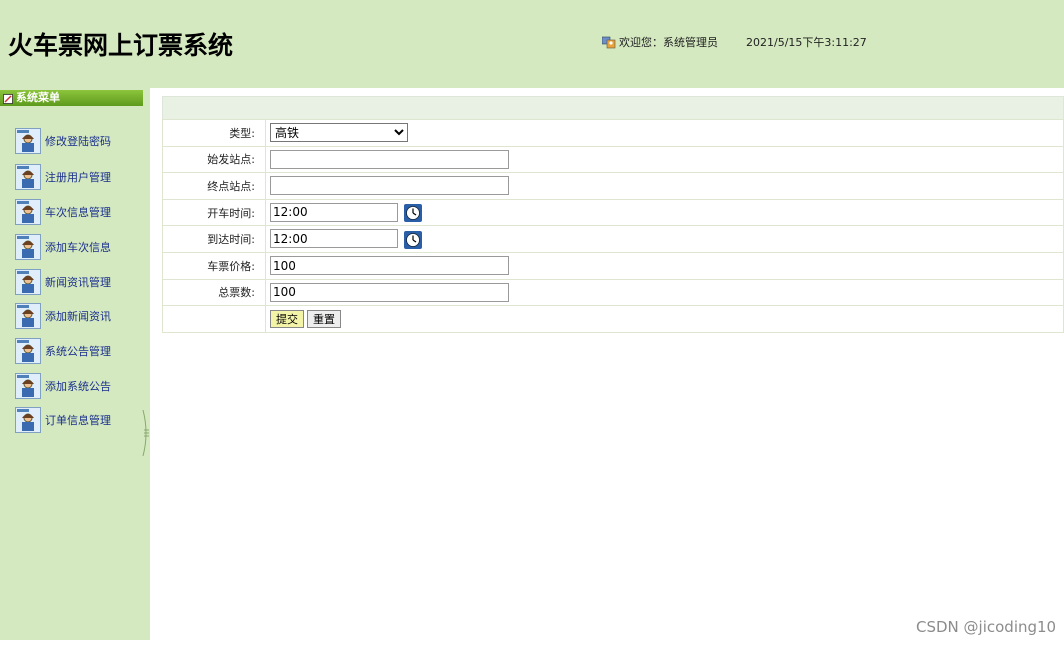  What do you see at coordinates (532, 44) in the screenshot?
I see `header: 火车票网上订票系统 欢迎您：系统管理员 2021/5/15下午3:11:27` at bounding box center [532, 44].